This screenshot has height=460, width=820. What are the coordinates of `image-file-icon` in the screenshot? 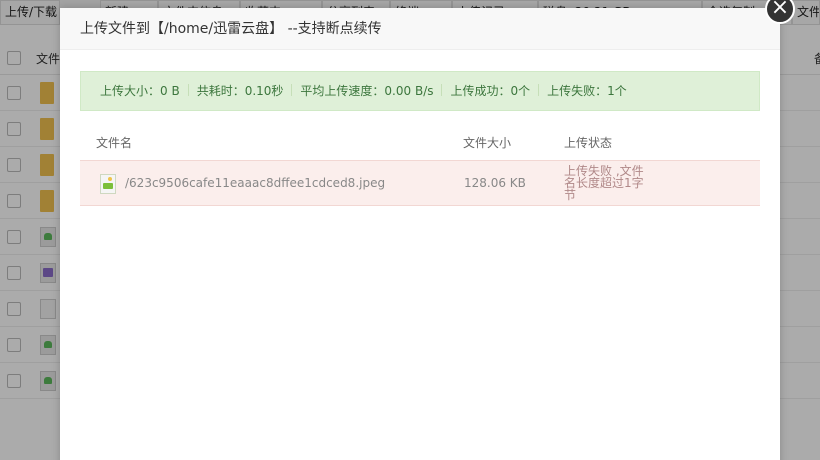 It's located at (108, 184).